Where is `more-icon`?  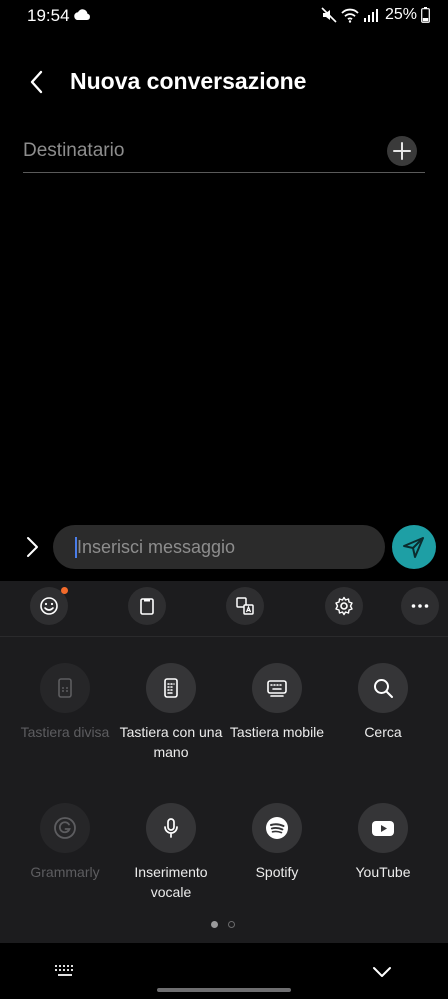
more-icon is located at coordinates (420, 606).